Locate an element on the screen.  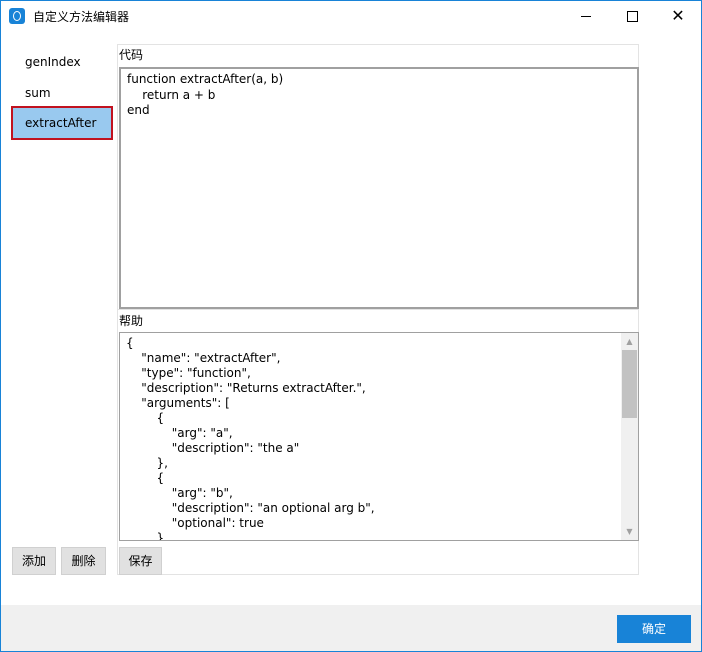
dialog-footer: 确定 is located at coordinates (351, 628).